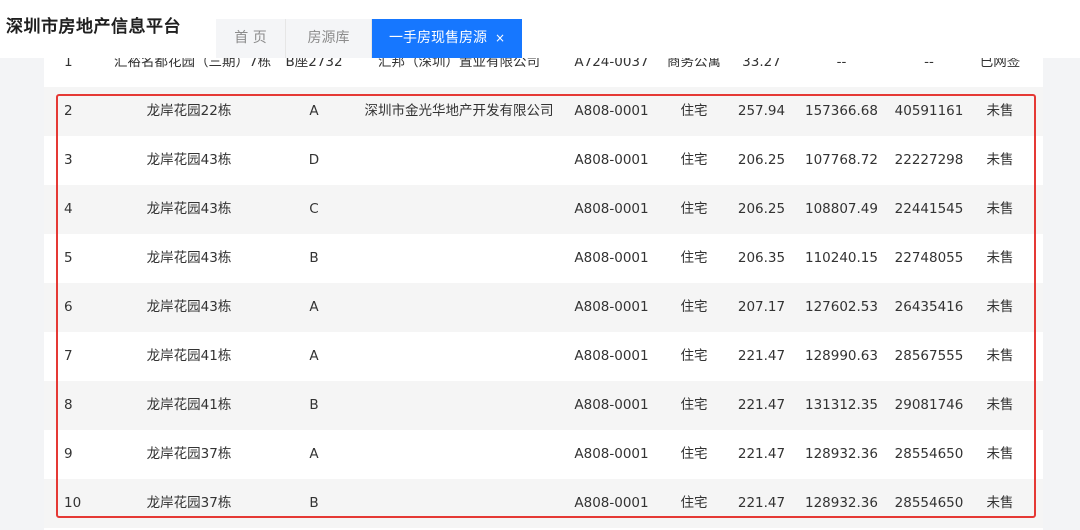 This screenshot has height=530, width=1080. What do you see at coordinates (841, 160) in the screenshot?
I see `unit-price: 107768.72` at bounding box center [841, 160].